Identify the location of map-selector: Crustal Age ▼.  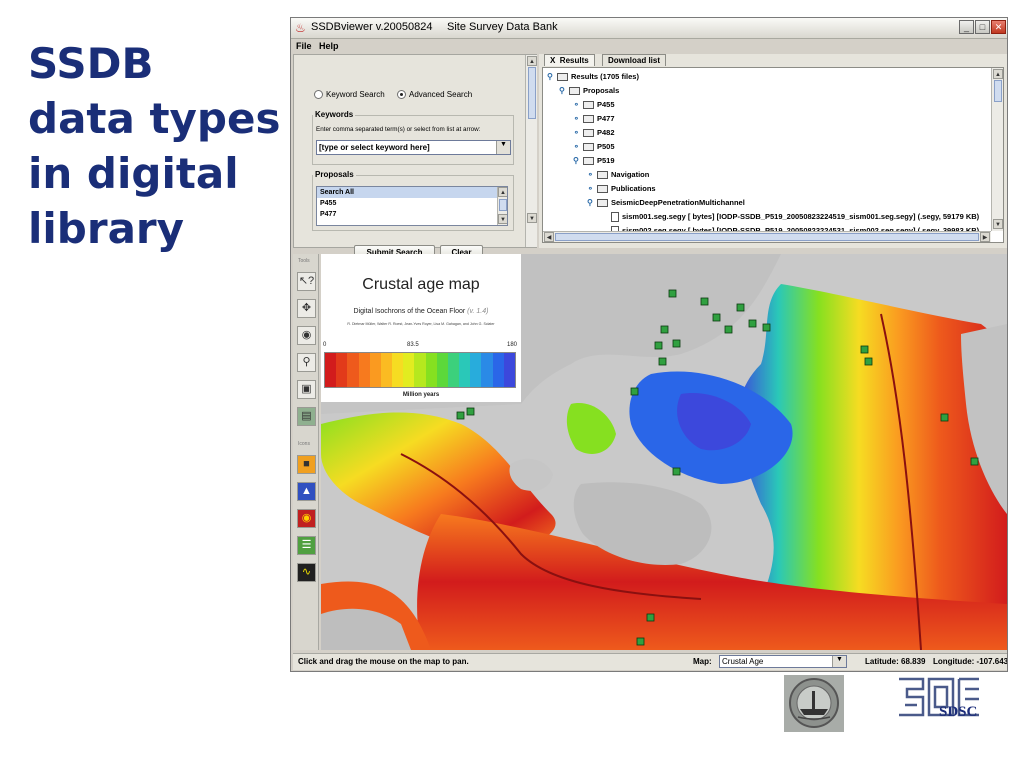
(783, 661).